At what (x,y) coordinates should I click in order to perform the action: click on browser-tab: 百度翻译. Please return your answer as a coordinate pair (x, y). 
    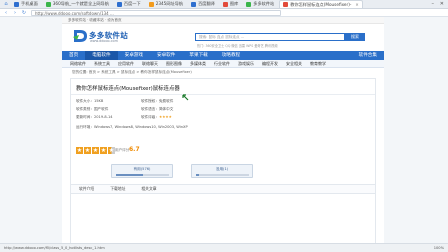
    Looking at the image, I should click on (203, 4).